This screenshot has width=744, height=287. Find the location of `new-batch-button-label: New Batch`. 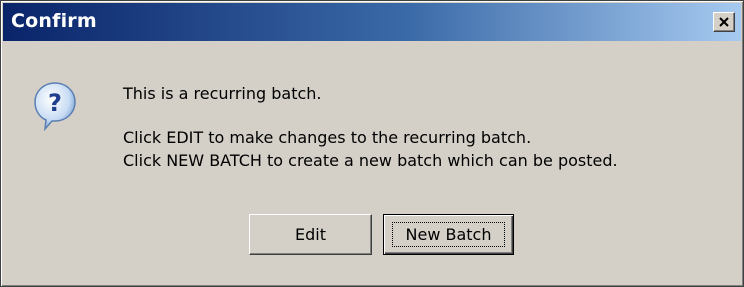

new-batch-button-label: New Batch is located at coordinates (448, 234).